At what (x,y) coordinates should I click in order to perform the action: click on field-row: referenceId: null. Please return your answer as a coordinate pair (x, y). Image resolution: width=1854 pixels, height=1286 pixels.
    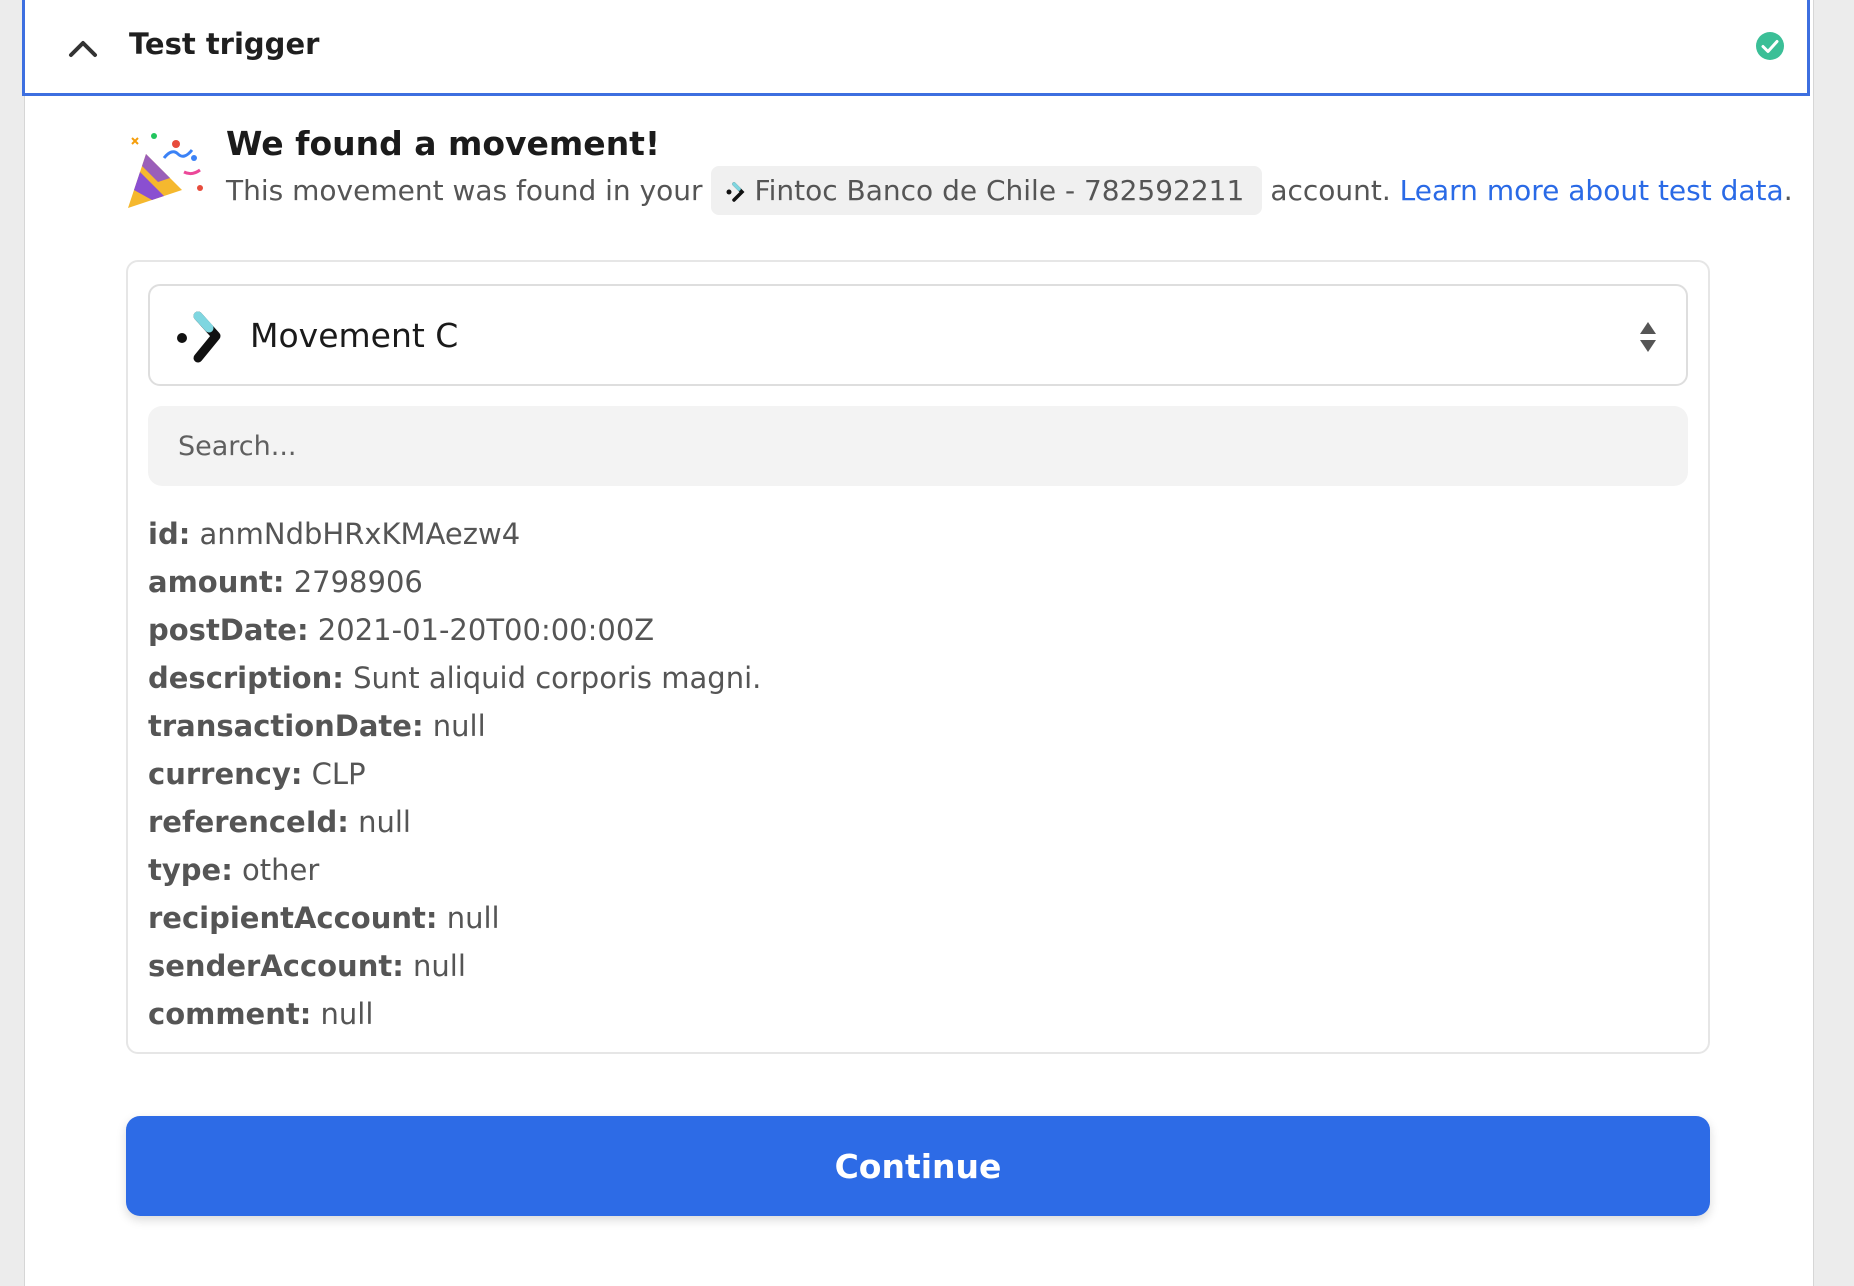
    Looking at the image, I should click on (279, 822).